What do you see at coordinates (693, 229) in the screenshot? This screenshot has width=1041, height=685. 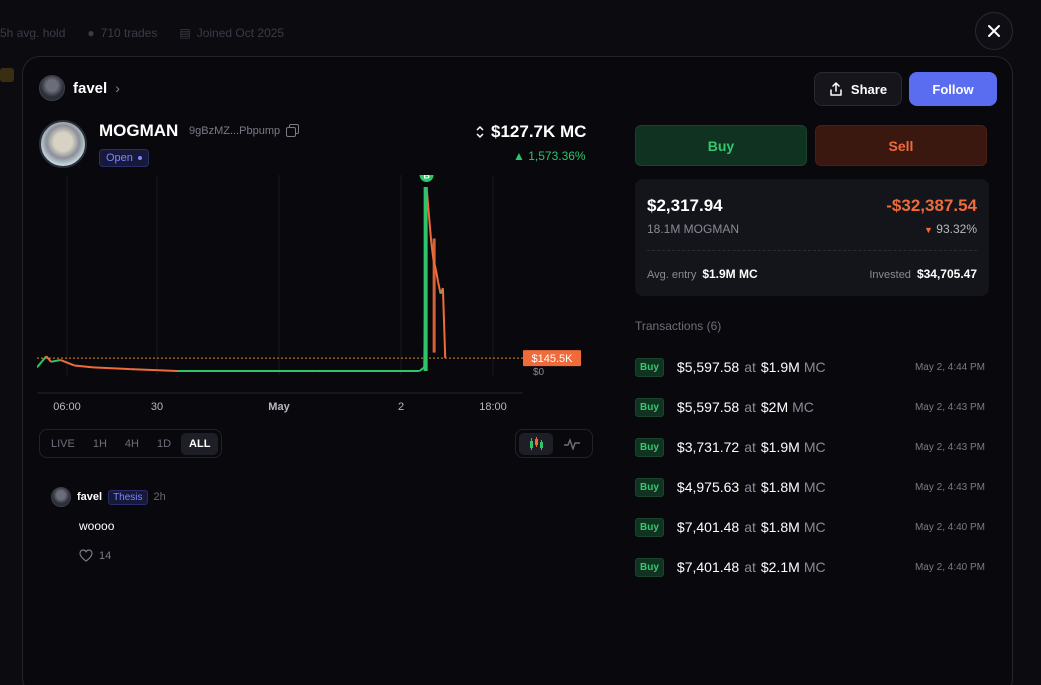 I see `position-amount: 18.1M MOGMAN` at bounding box center [693, 229].